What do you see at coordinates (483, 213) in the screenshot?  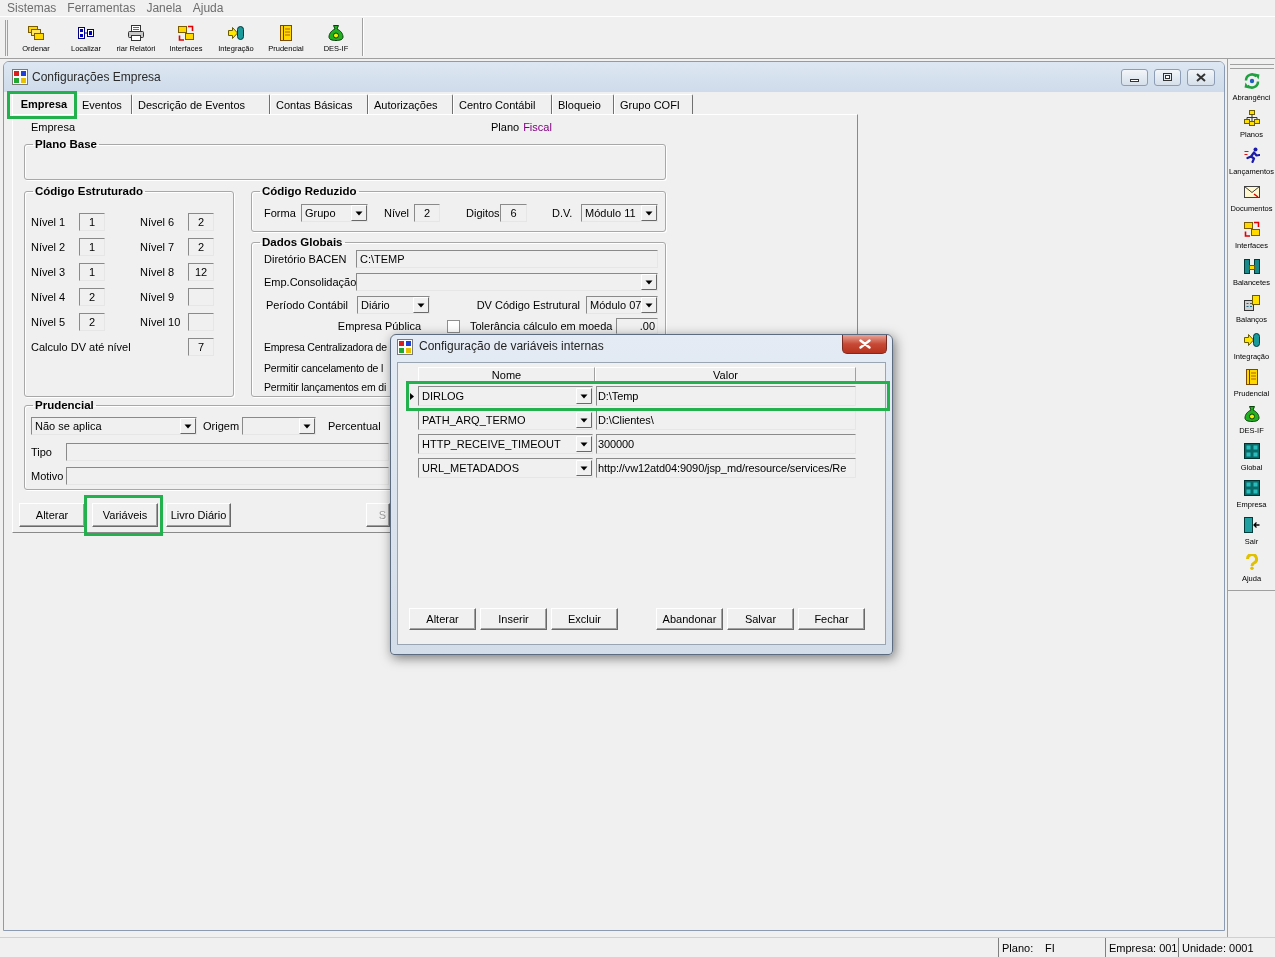 I see `field-label: Digitos` at bounding box center [483, 213].